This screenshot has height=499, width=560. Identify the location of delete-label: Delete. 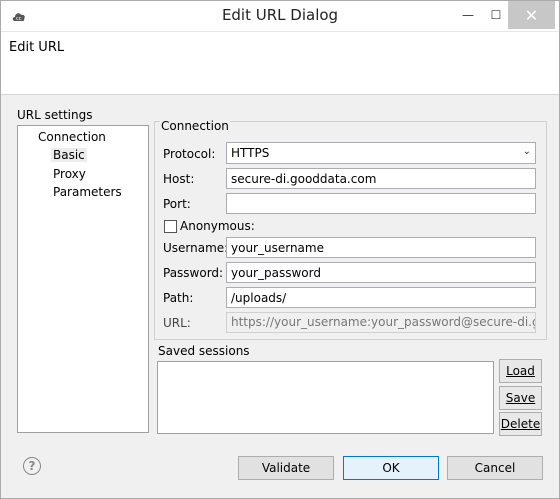
(520, 424).